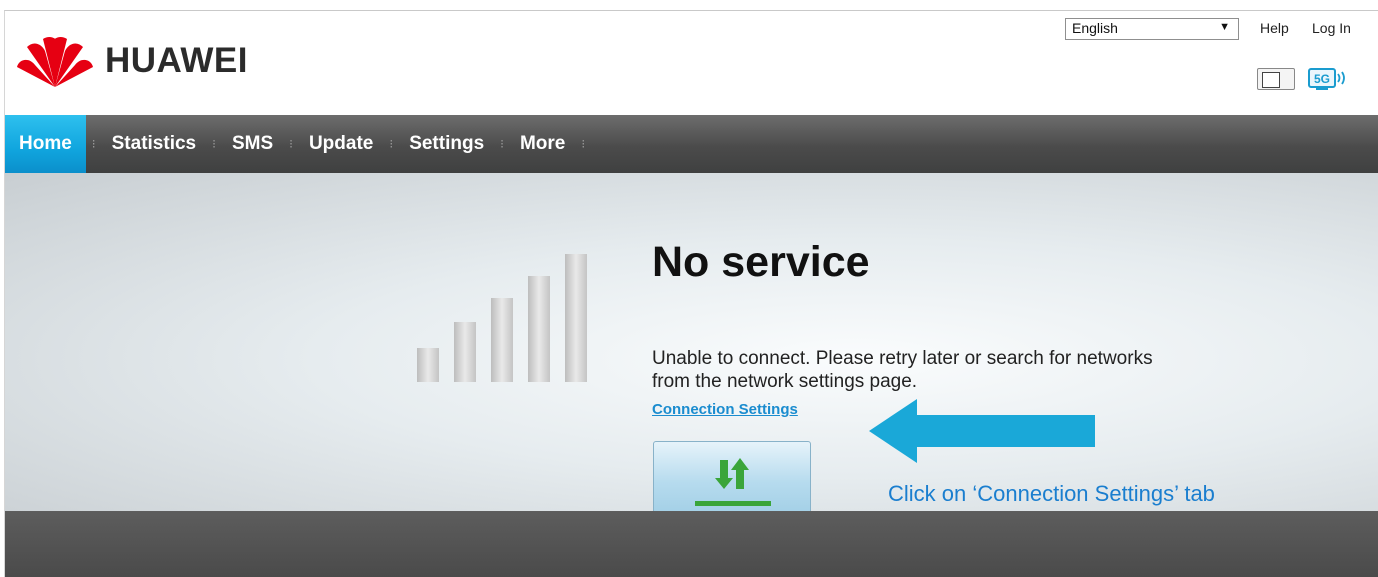 This screenshot has width=1378, height=577. What do you see at coordinates (761, 262) in the screenshot?
I see `connection-status-title: No service` at bounding box center [761, 262].